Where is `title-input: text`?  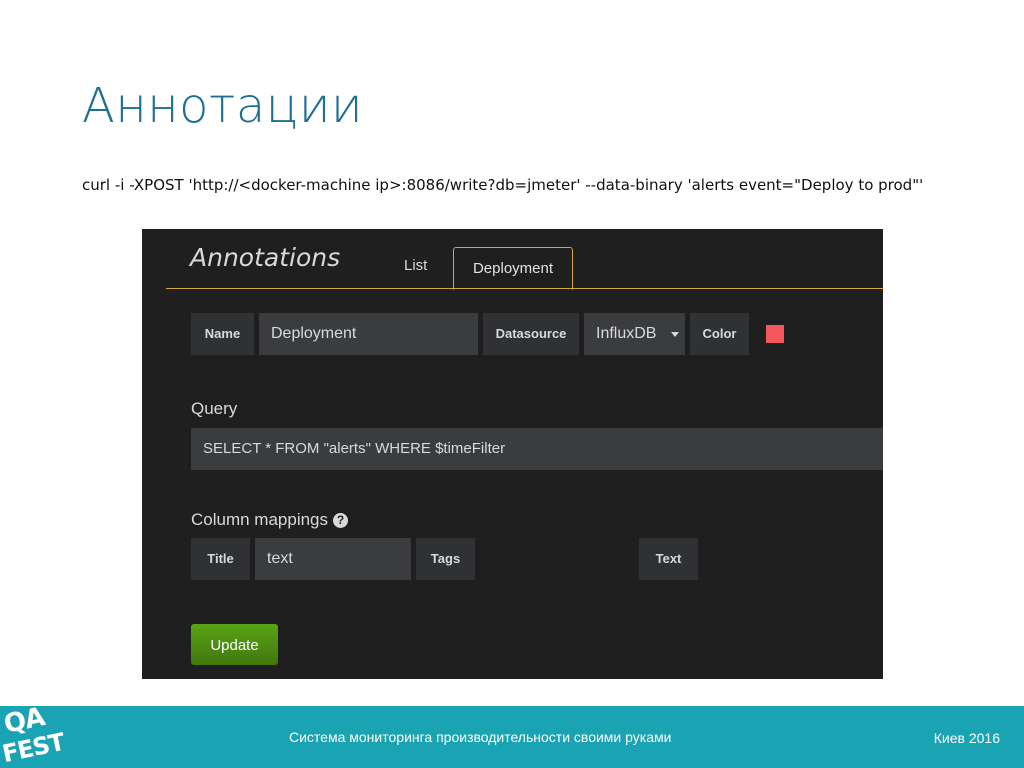
title-input: text is located at coordinates (333, 559).